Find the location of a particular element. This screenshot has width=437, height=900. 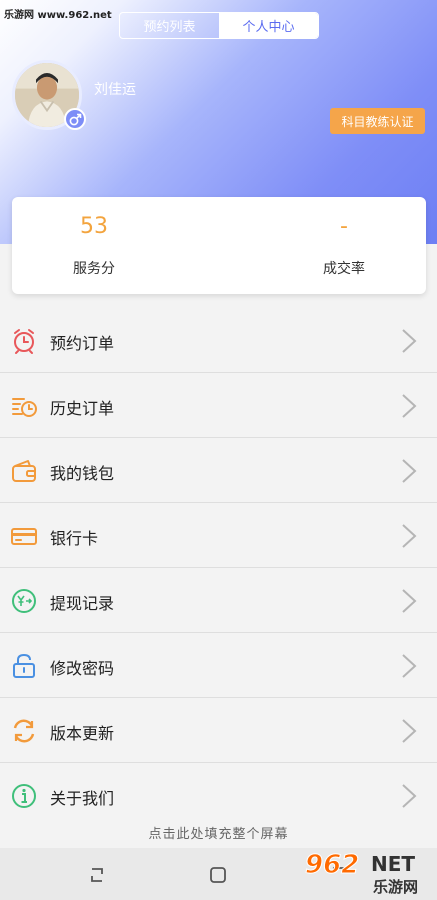

menu-item-history-orders: 历史订单 is located at coordinates (218, 405).